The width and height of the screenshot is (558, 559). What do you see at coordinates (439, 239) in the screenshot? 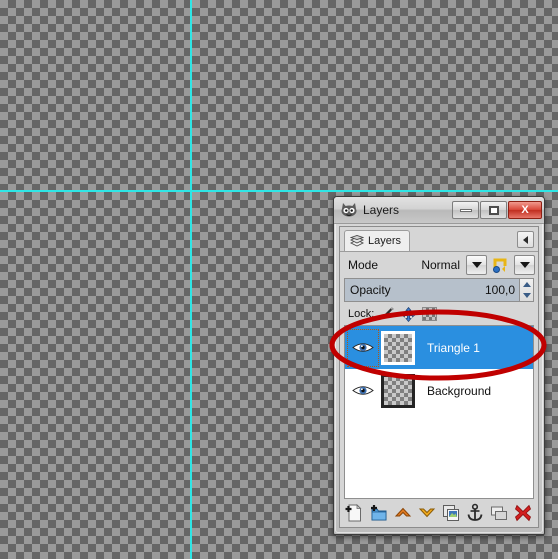
I see `tab-row: Layers` at bounding box center [439, 239].